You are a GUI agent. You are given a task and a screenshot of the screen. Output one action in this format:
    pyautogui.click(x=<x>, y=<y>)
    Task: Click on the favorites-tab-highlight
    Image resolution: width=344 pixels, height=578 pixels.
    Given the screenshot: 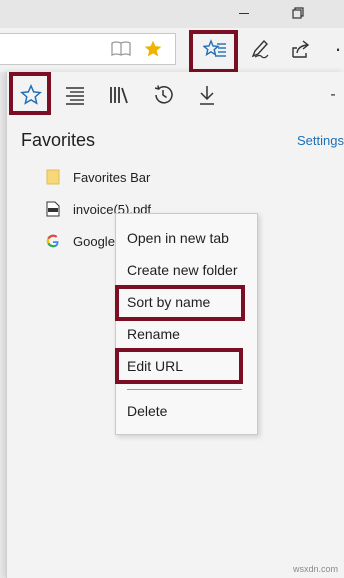 What is the action you would take?
    pyautogui.click(x=30, y=93)
    